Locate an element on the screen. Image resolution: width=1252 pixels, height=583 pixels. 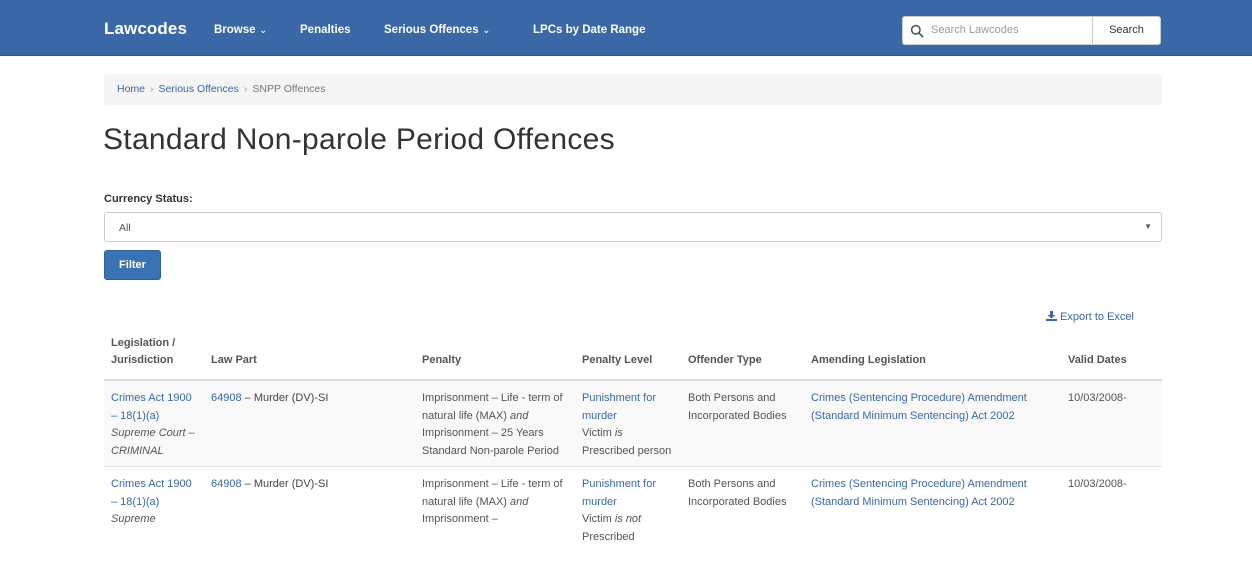
breadcrumb-serious-offences: Serious Offences is located at coordinates (199, 89).